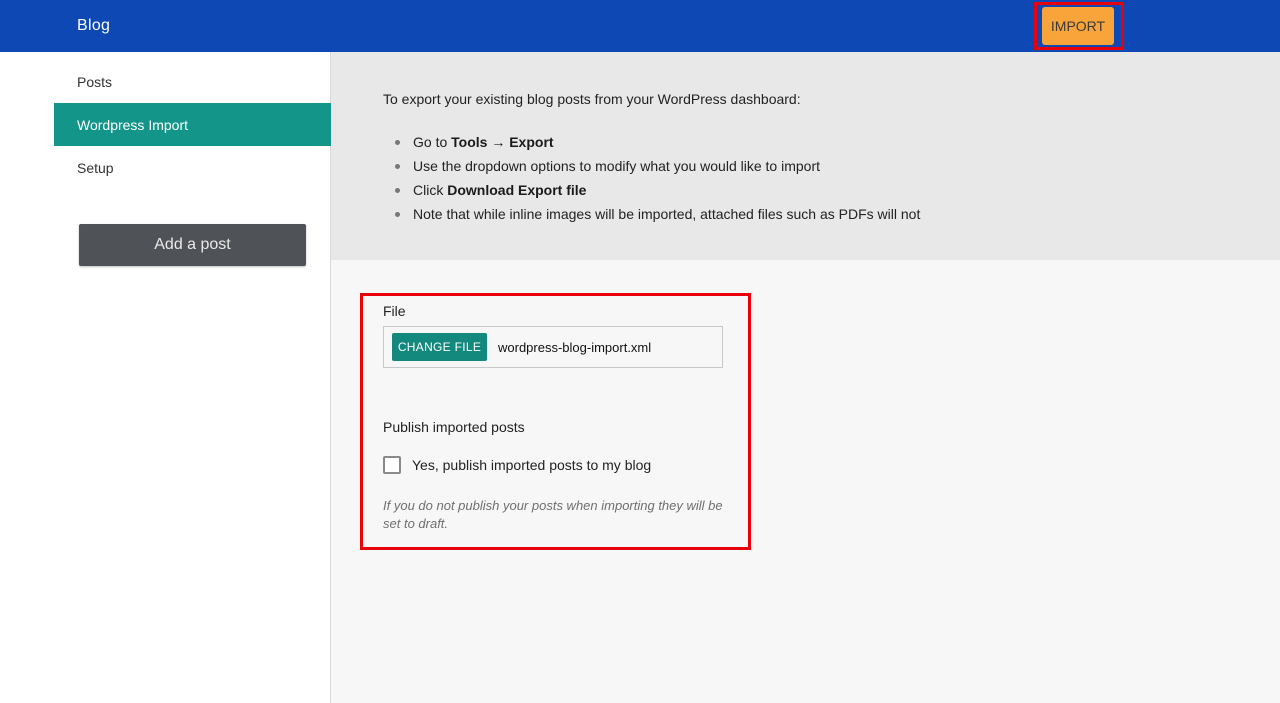  I want to click on top-app-bar: Blog IMPORT, so click(640, 26).